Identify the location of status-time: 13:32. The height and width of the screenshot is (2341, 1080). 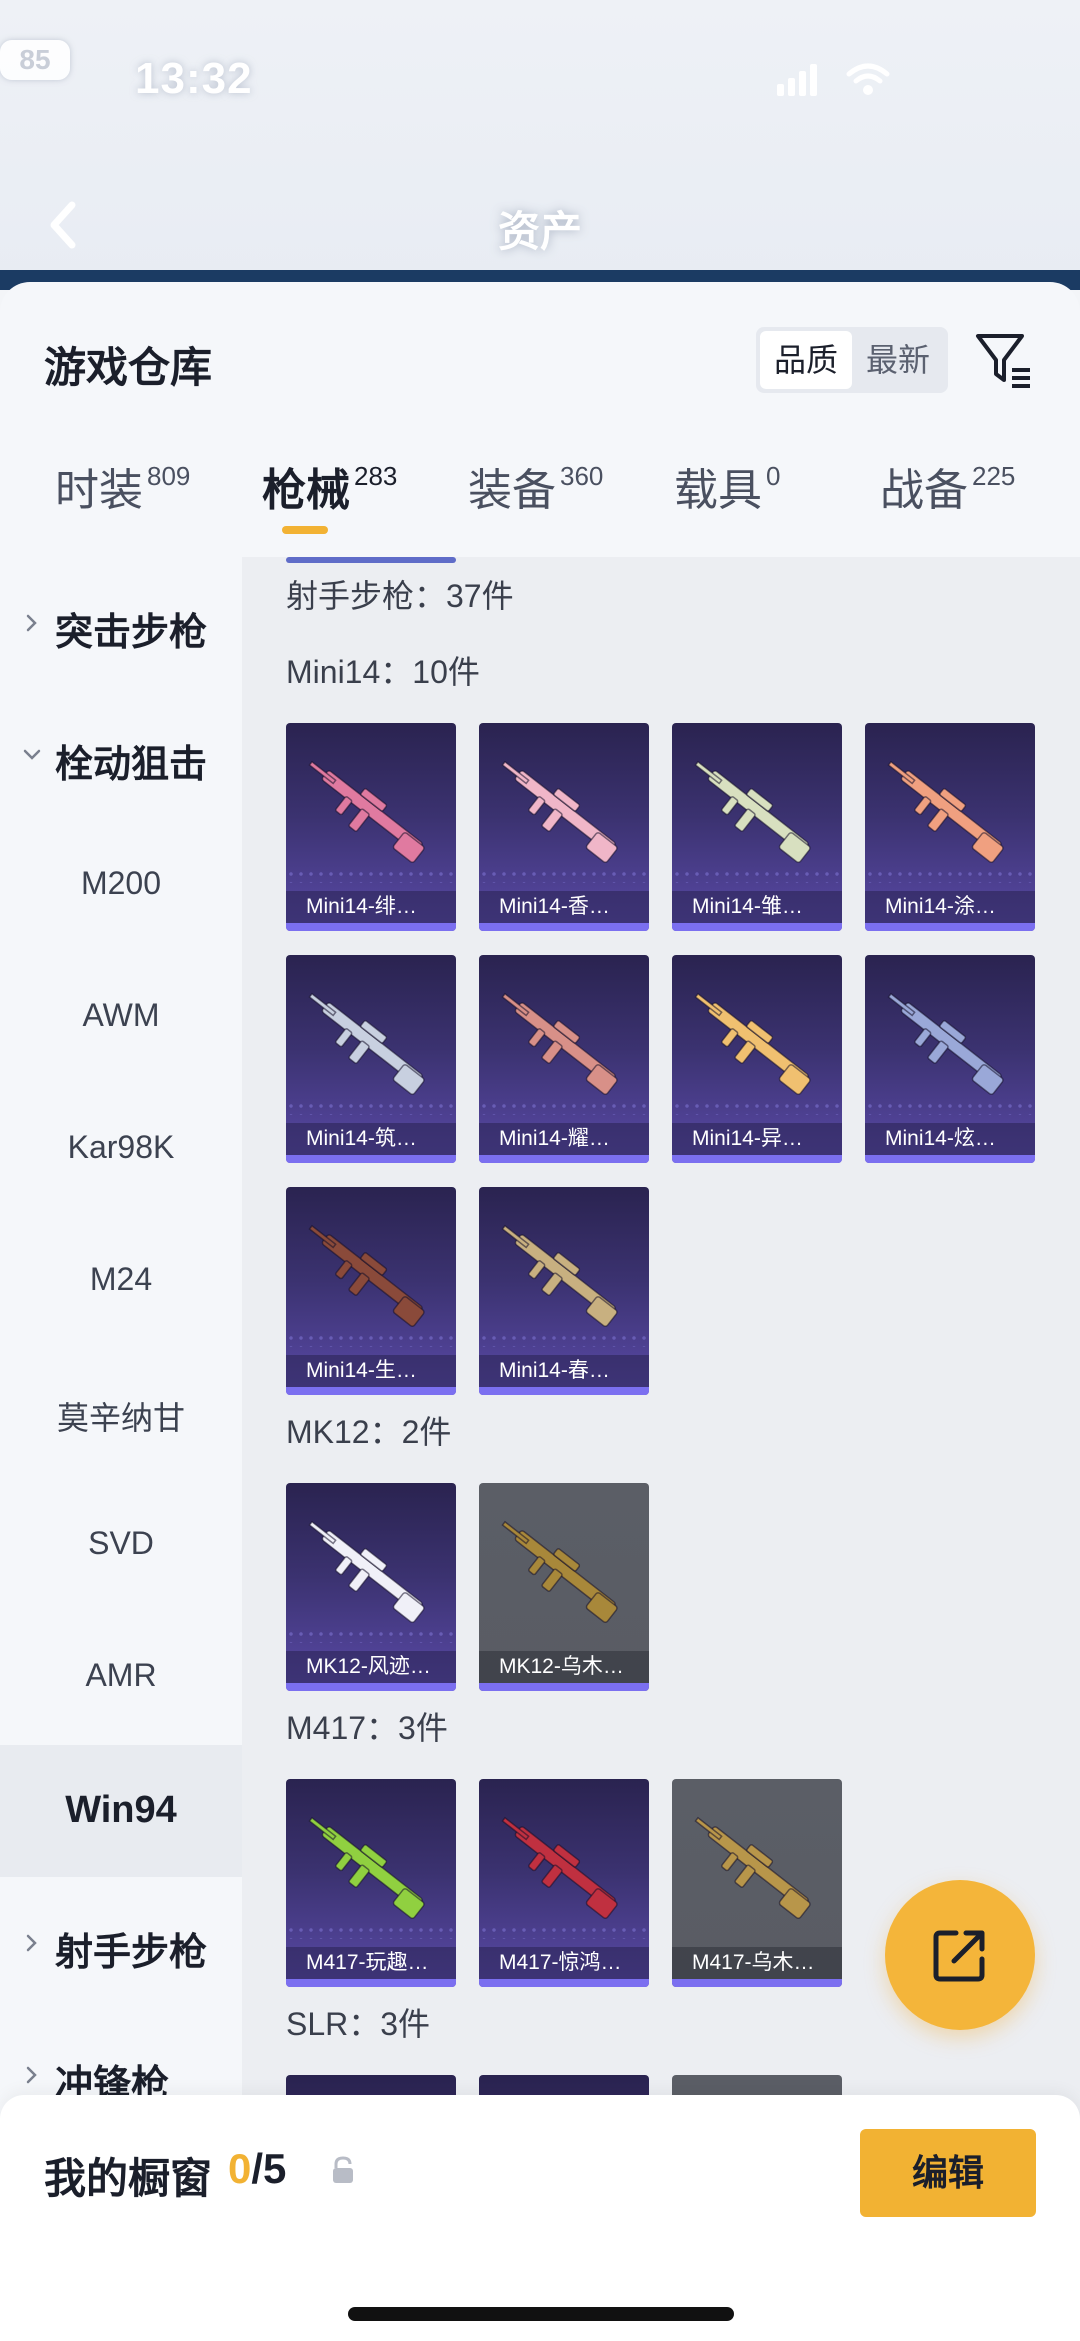
(194, 78).